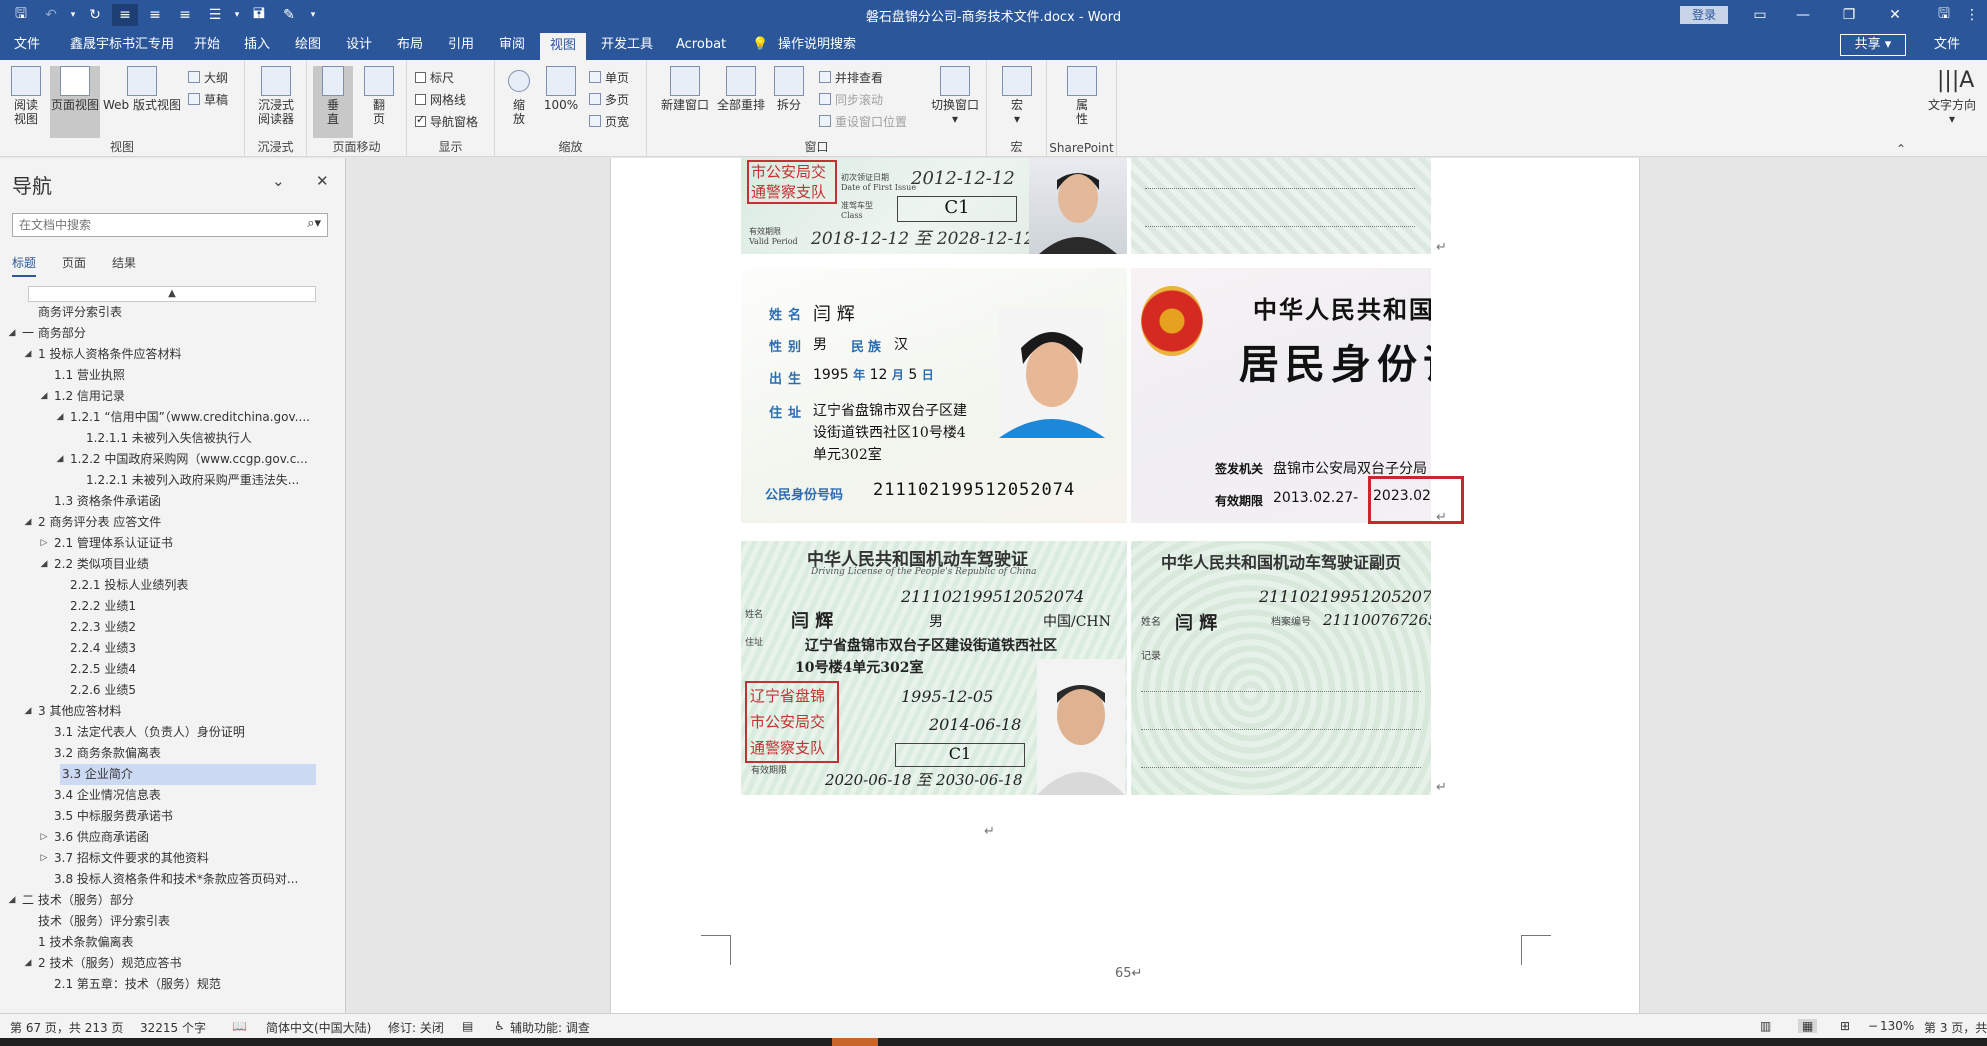  Describe the element at coordinates (158, 648) in the screenshot. I see `nav-heading-item: 2.2.4 业绩3` at that location.